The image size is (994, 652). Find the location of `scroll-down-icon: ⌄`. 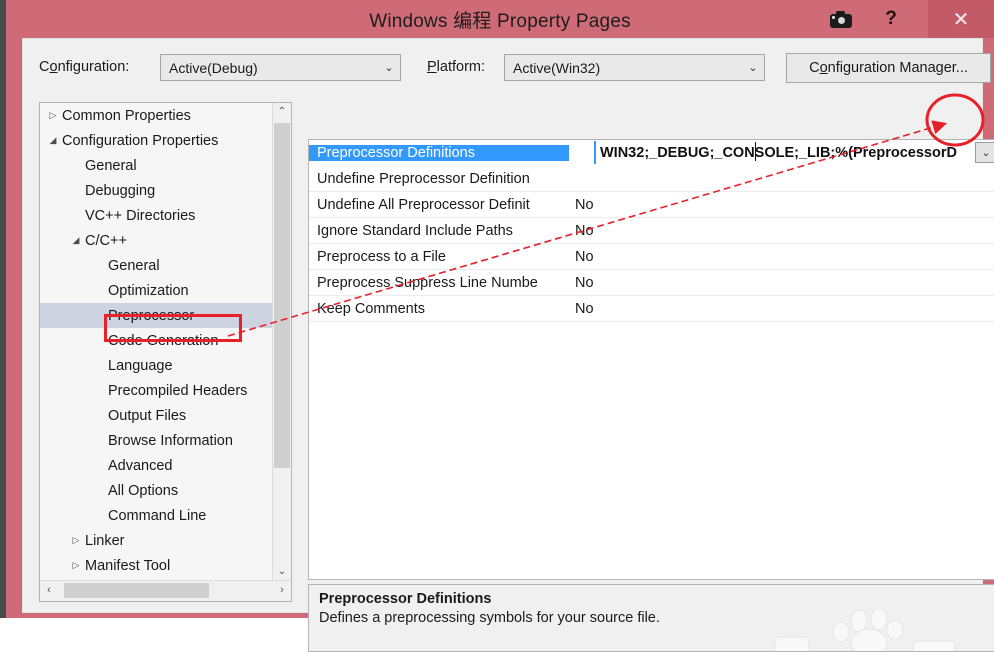

scroll-down-icon: ⌄ is located at coordinates (282, 572).